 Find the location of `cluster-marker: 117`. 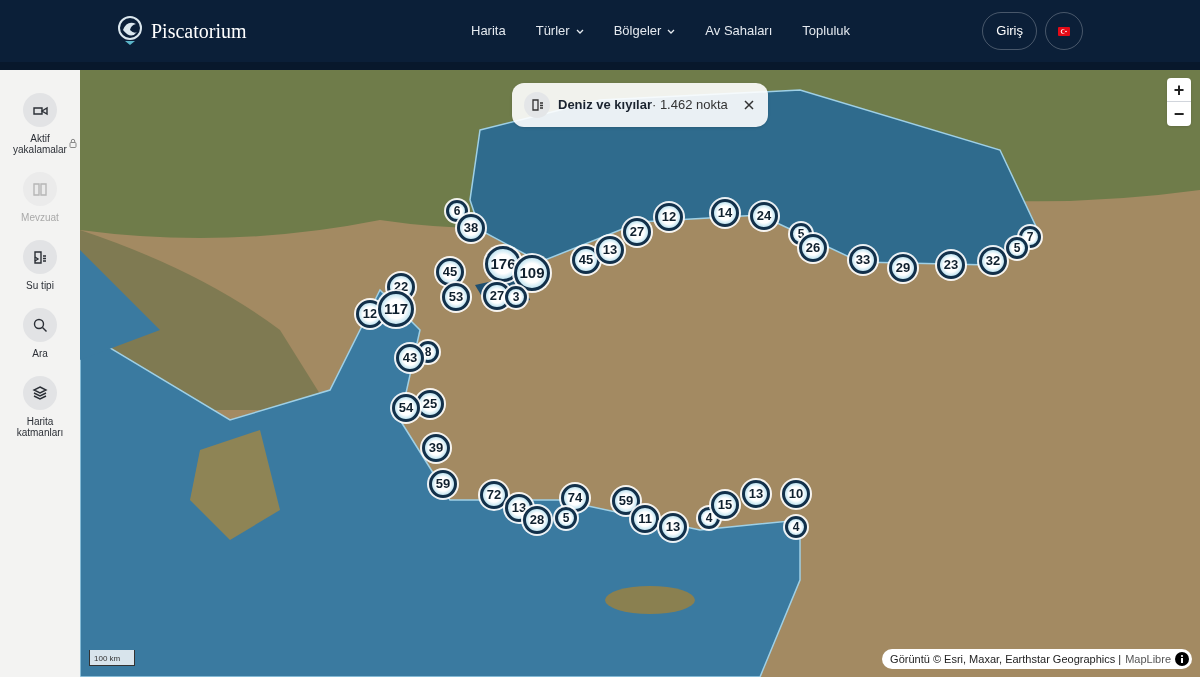

cluster-marker: 117 is located at coordinates (396, 309).